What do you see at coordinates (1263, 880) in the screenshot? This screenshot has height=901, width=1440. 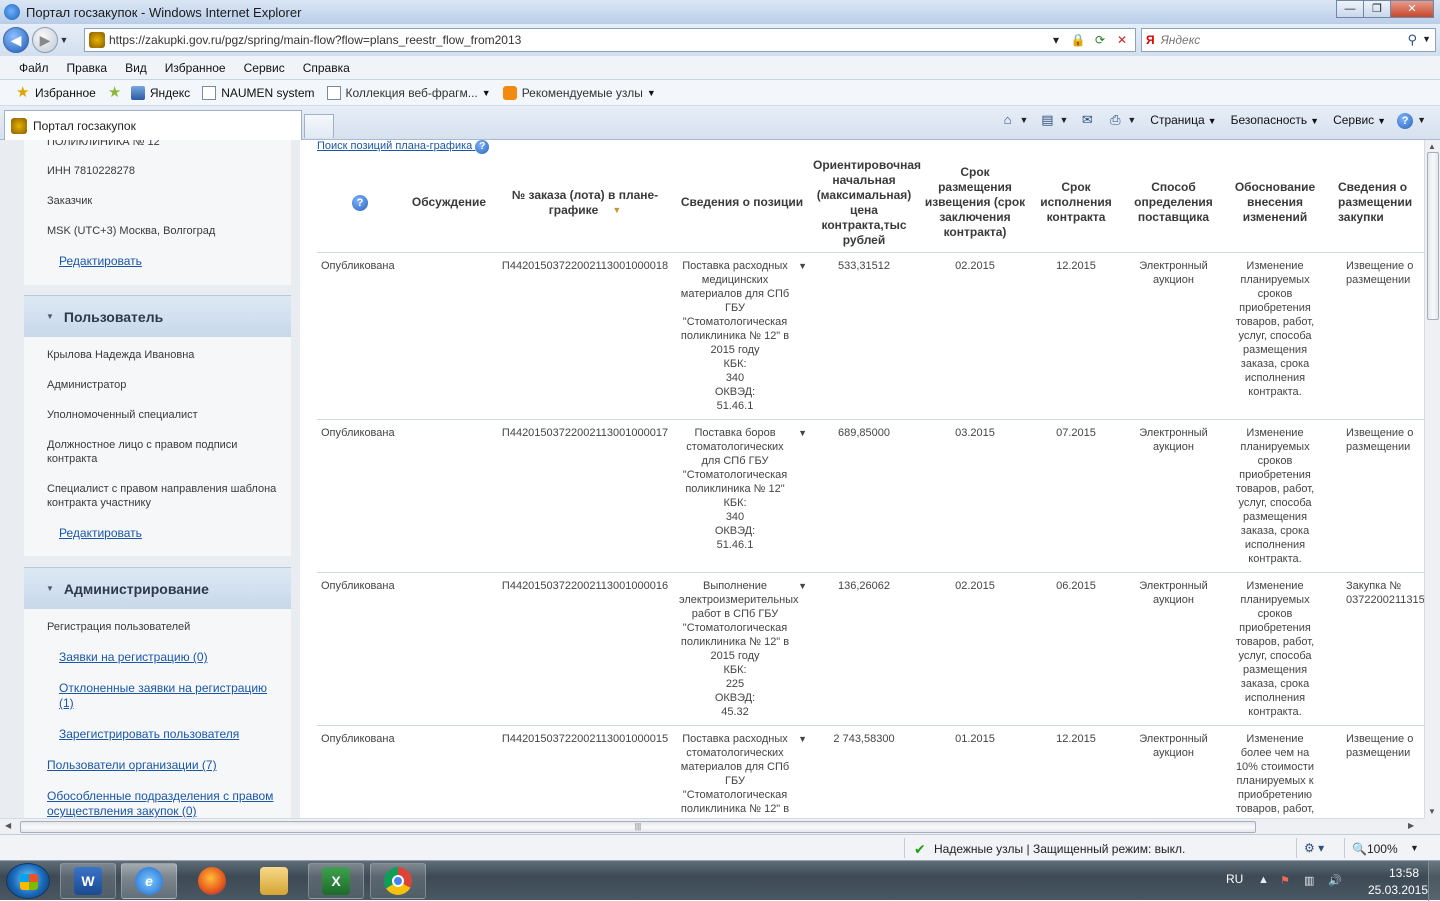 I see `show-hidden-icons-icon: ▲` at bounding box center [1263, 880].